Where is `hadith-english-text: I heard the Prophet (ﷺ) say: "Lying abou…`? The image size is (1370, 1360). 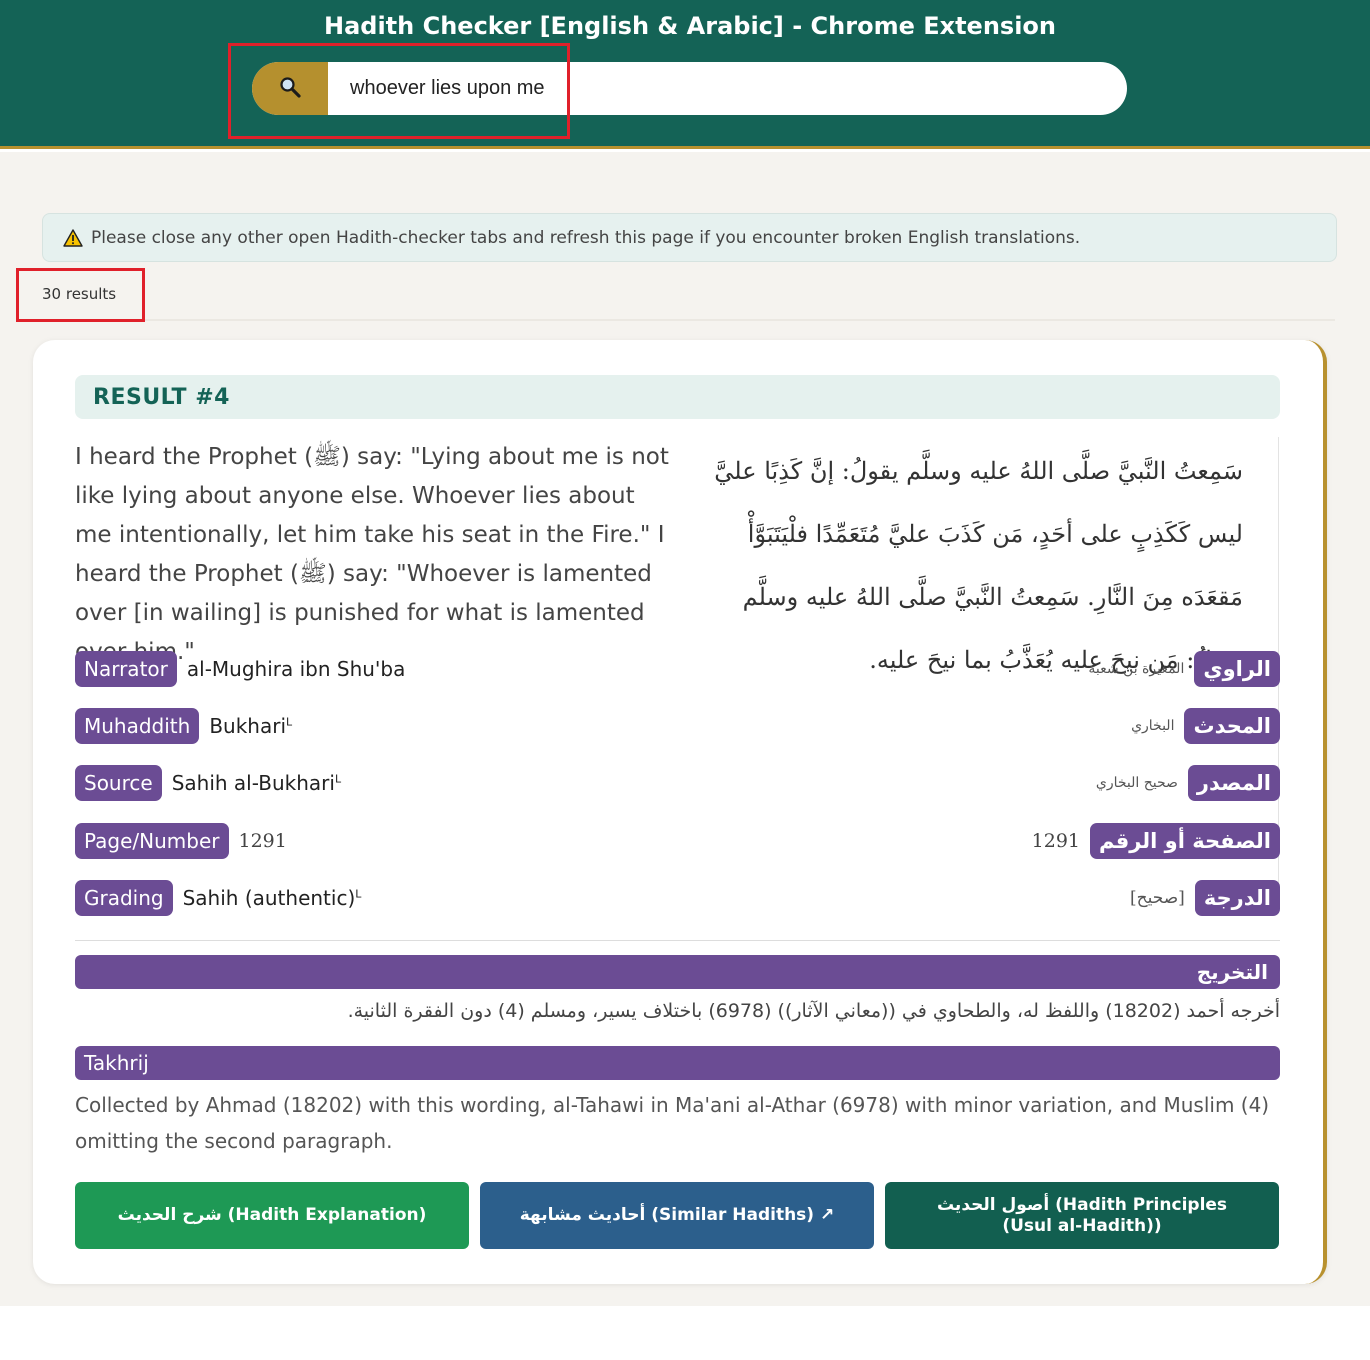 hadith-english-text: I heard the Prophet (ﷺ) say: "Lying abou… is located at coordinates (372, 554).